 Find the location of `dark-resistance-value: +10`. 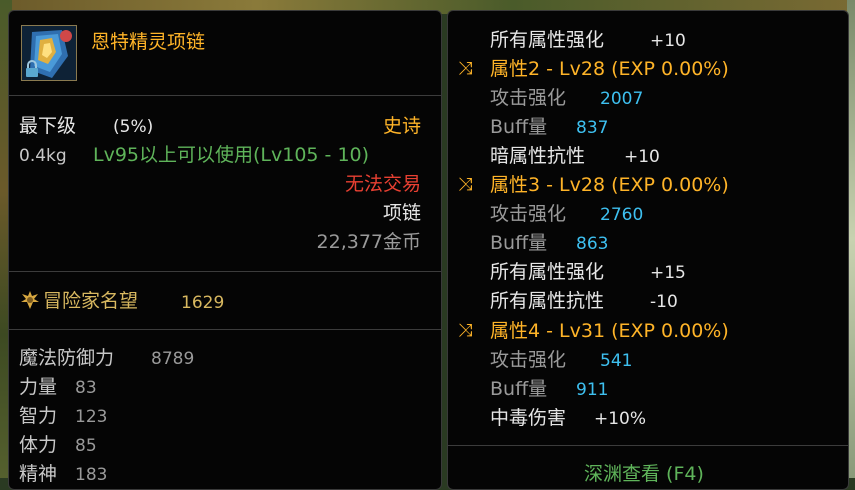

dark-resistance-value: +10 is located at coordinates (642, 157).